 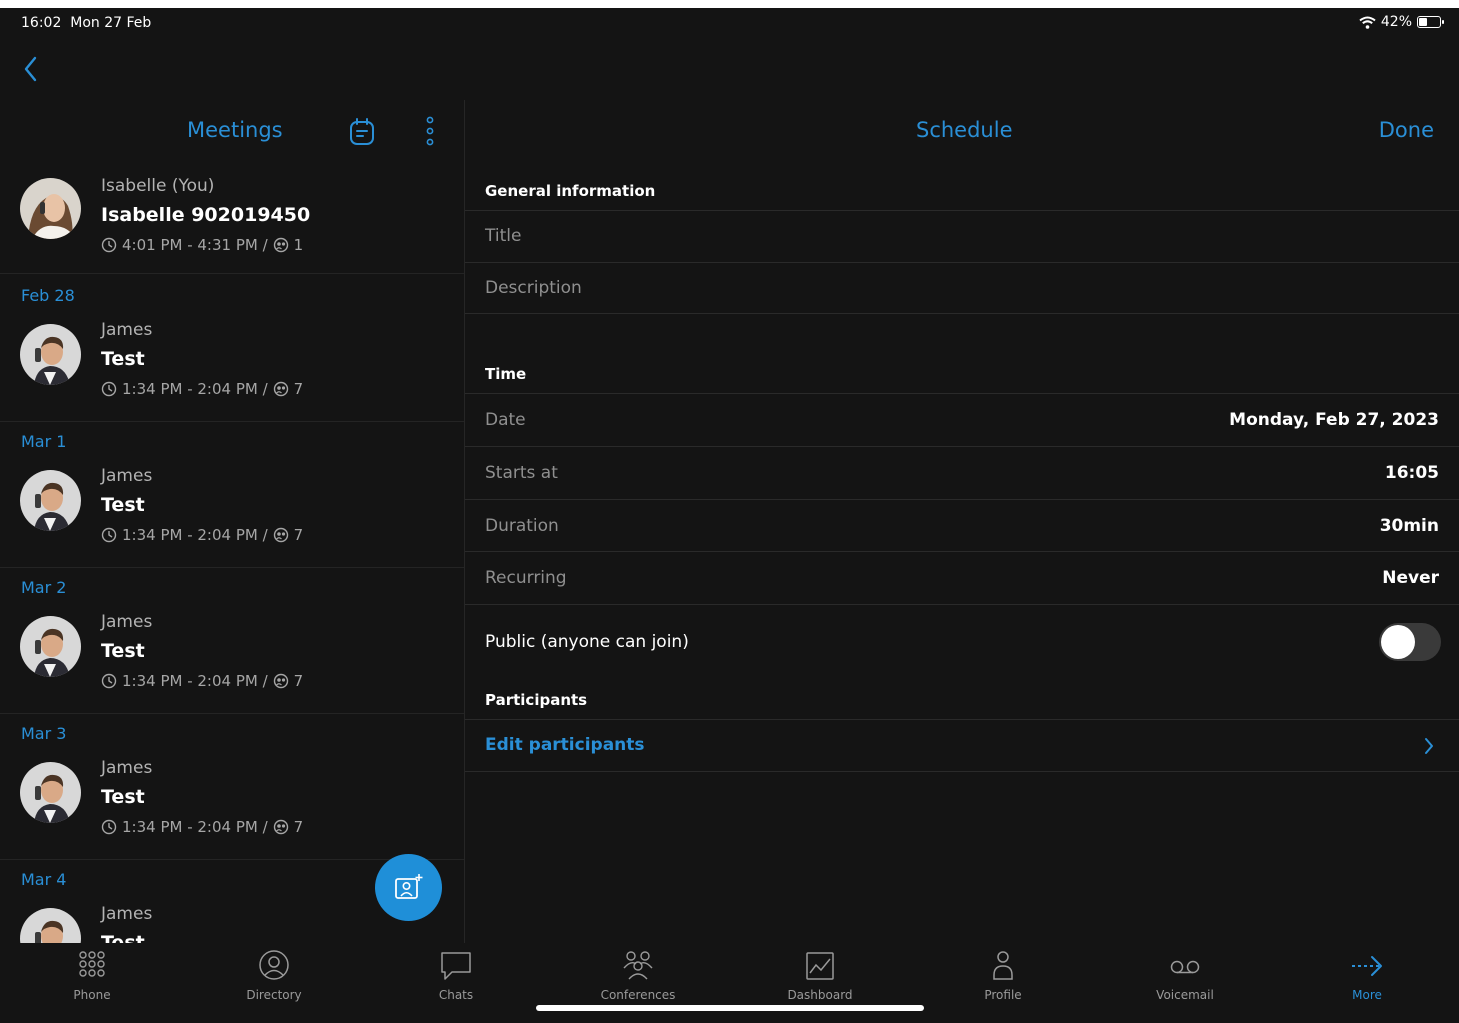 What do you see at coordinates (962, 578) in the screenshot?
I see `recurring-row: Recurring Never` at bounding box center [962, 578].